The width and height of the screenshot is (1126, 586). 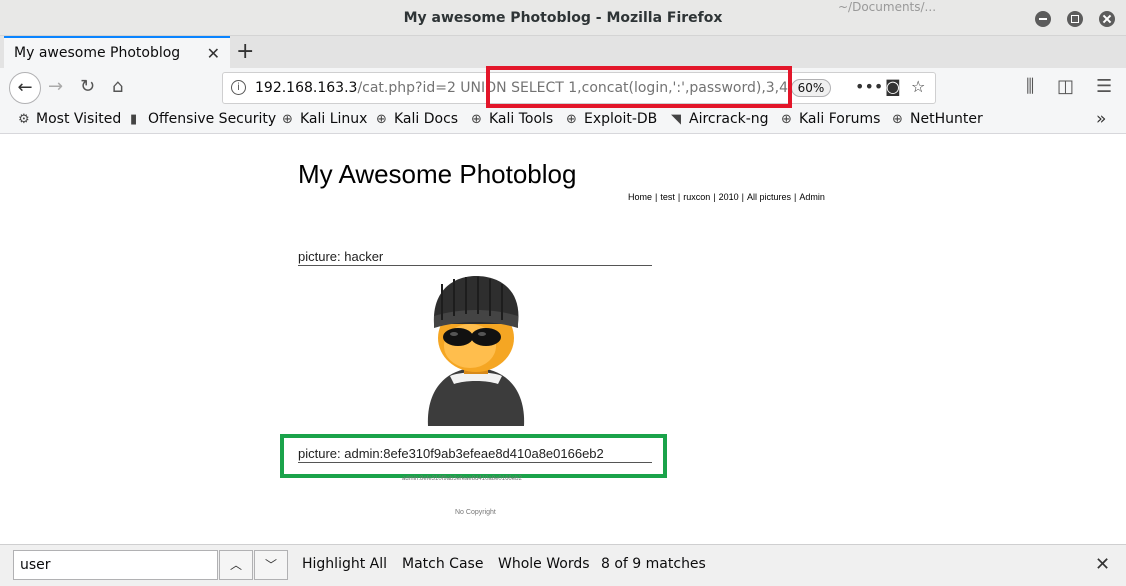 I want to click on find-status: 8 of 9 matches, so click(x=653, y=564).